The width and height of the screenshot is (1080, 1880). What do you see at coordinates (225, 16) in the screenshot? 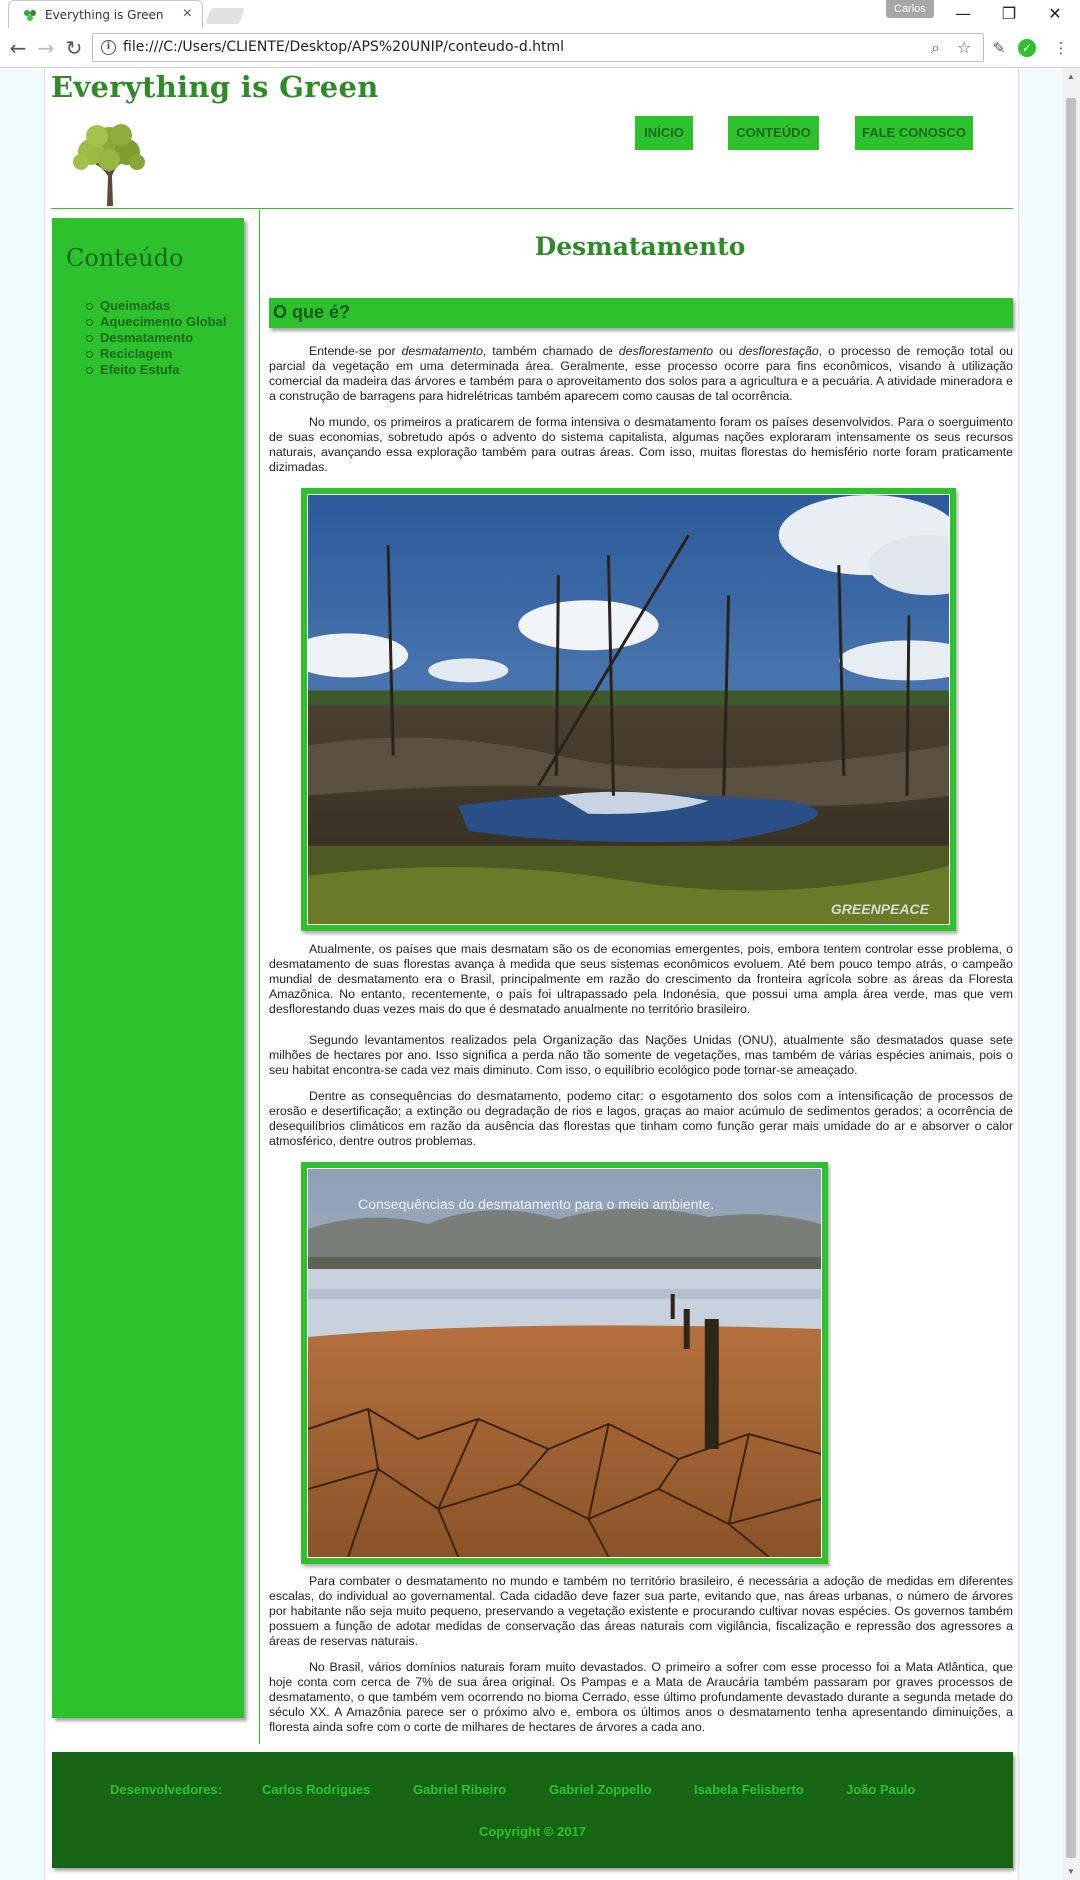
I see `new-tab-button` at bounding box center [225, 16].